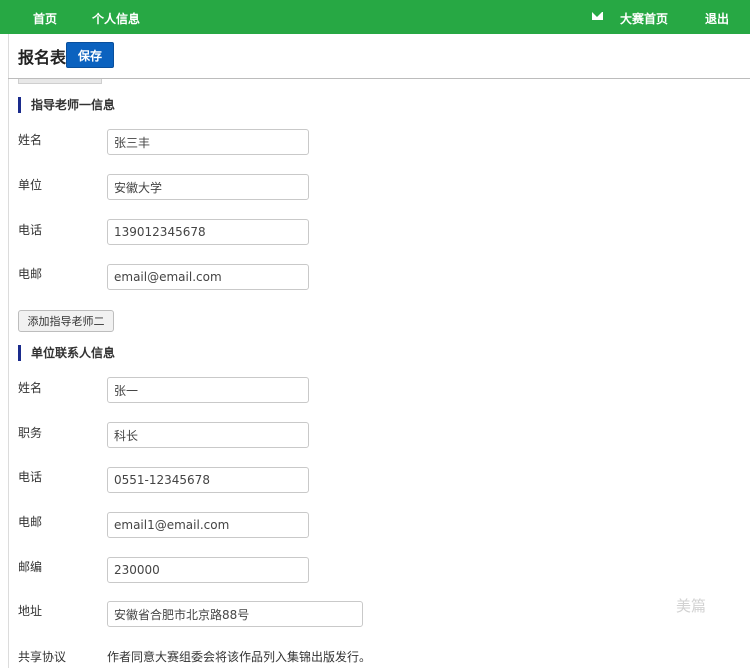 The height and width of the screenshot is (668, 750). What do you see at coordinates (30, 477) in the screenshot?
I see `contact-phone-label: 电话` at bounding box center [30, 477].